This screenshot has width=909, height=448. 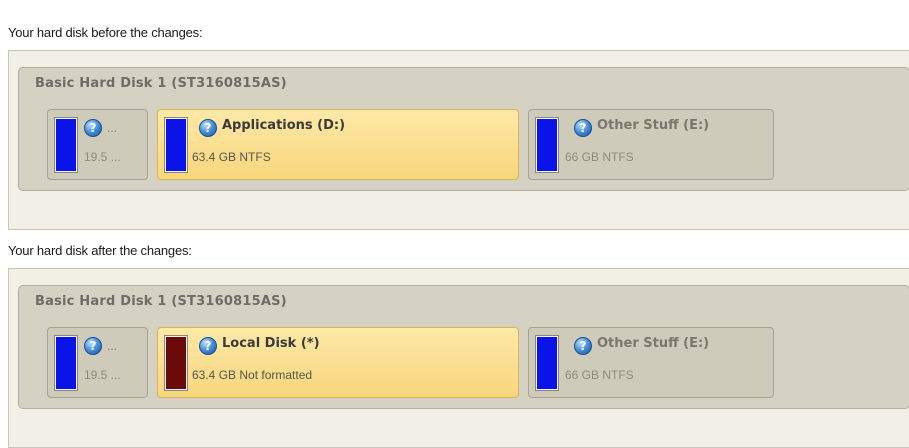 What do you see at coordinates (231, 157) in the screenshot?
I see `partition-info: 63.4 GB NTFS` at bounding box center [231, 157].